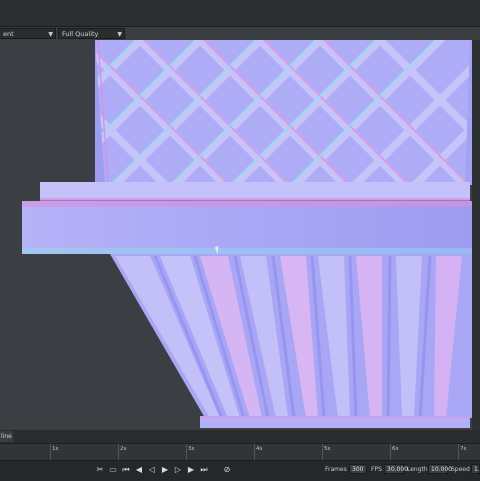  I want to click on top-toolbar, so click(240, 13).